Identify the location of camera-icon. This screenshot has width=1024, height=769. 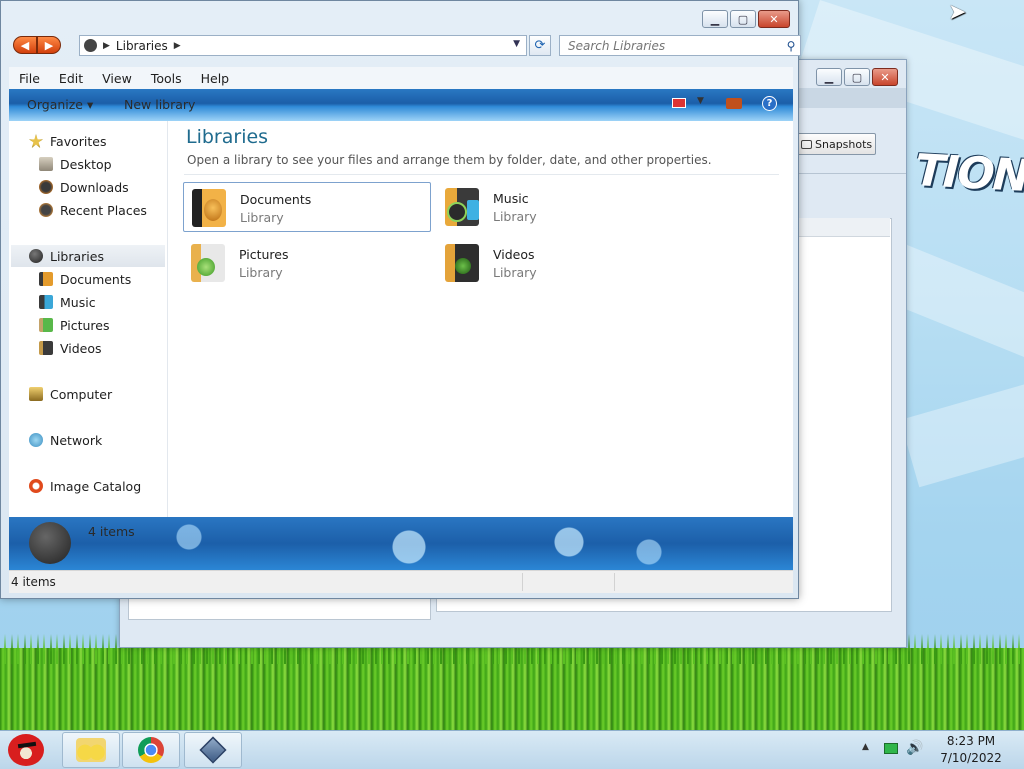
(806, 144).